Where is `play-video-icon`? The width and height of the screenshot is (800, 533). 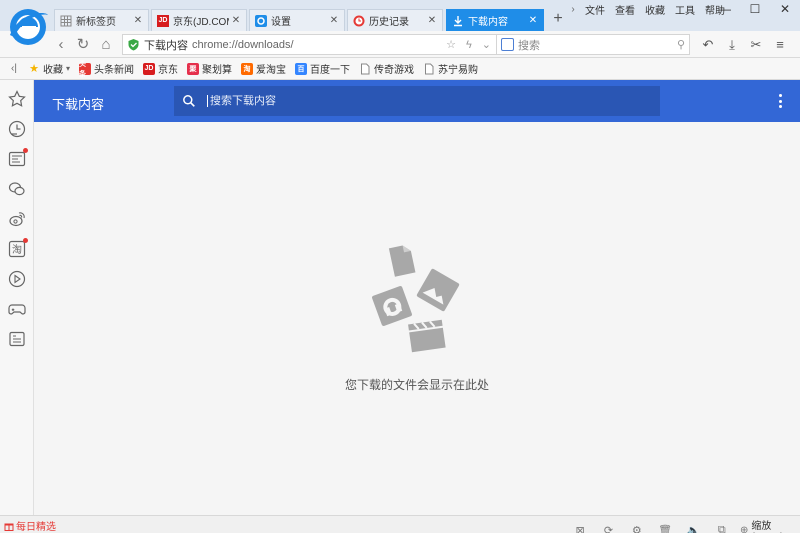 play-video-icon is located at coordinates (17, 279).